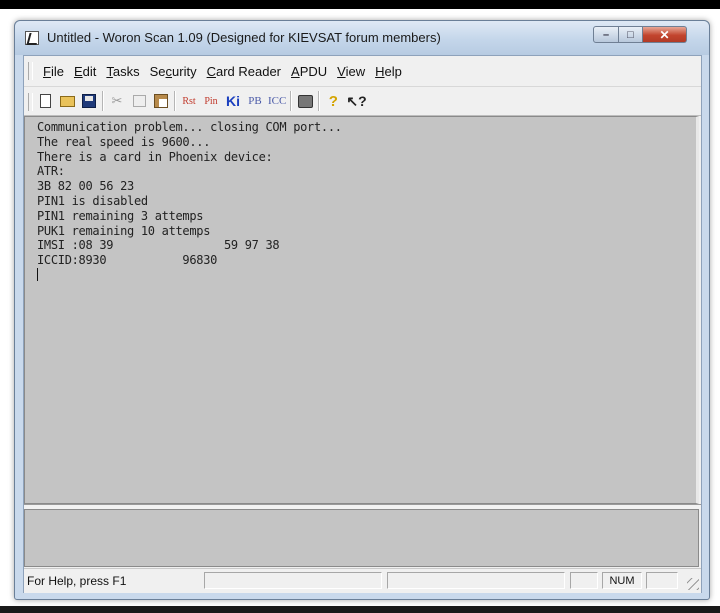 The height and width of the screenshot is (613, 720). I want to click on context-help-button: ↖?, so click(356, 101).